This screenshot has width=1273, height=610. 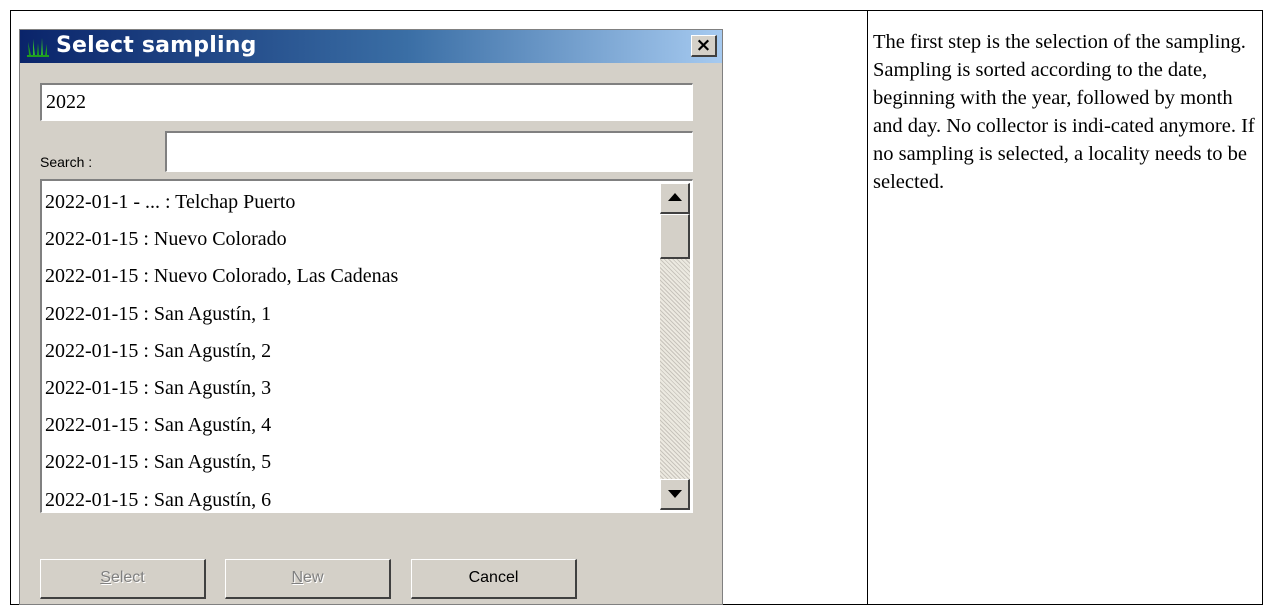 What do you see at coordinates (313, 577) in the screenshot?
I see `new-label-rest: ew` at bounding box center [313, 577].